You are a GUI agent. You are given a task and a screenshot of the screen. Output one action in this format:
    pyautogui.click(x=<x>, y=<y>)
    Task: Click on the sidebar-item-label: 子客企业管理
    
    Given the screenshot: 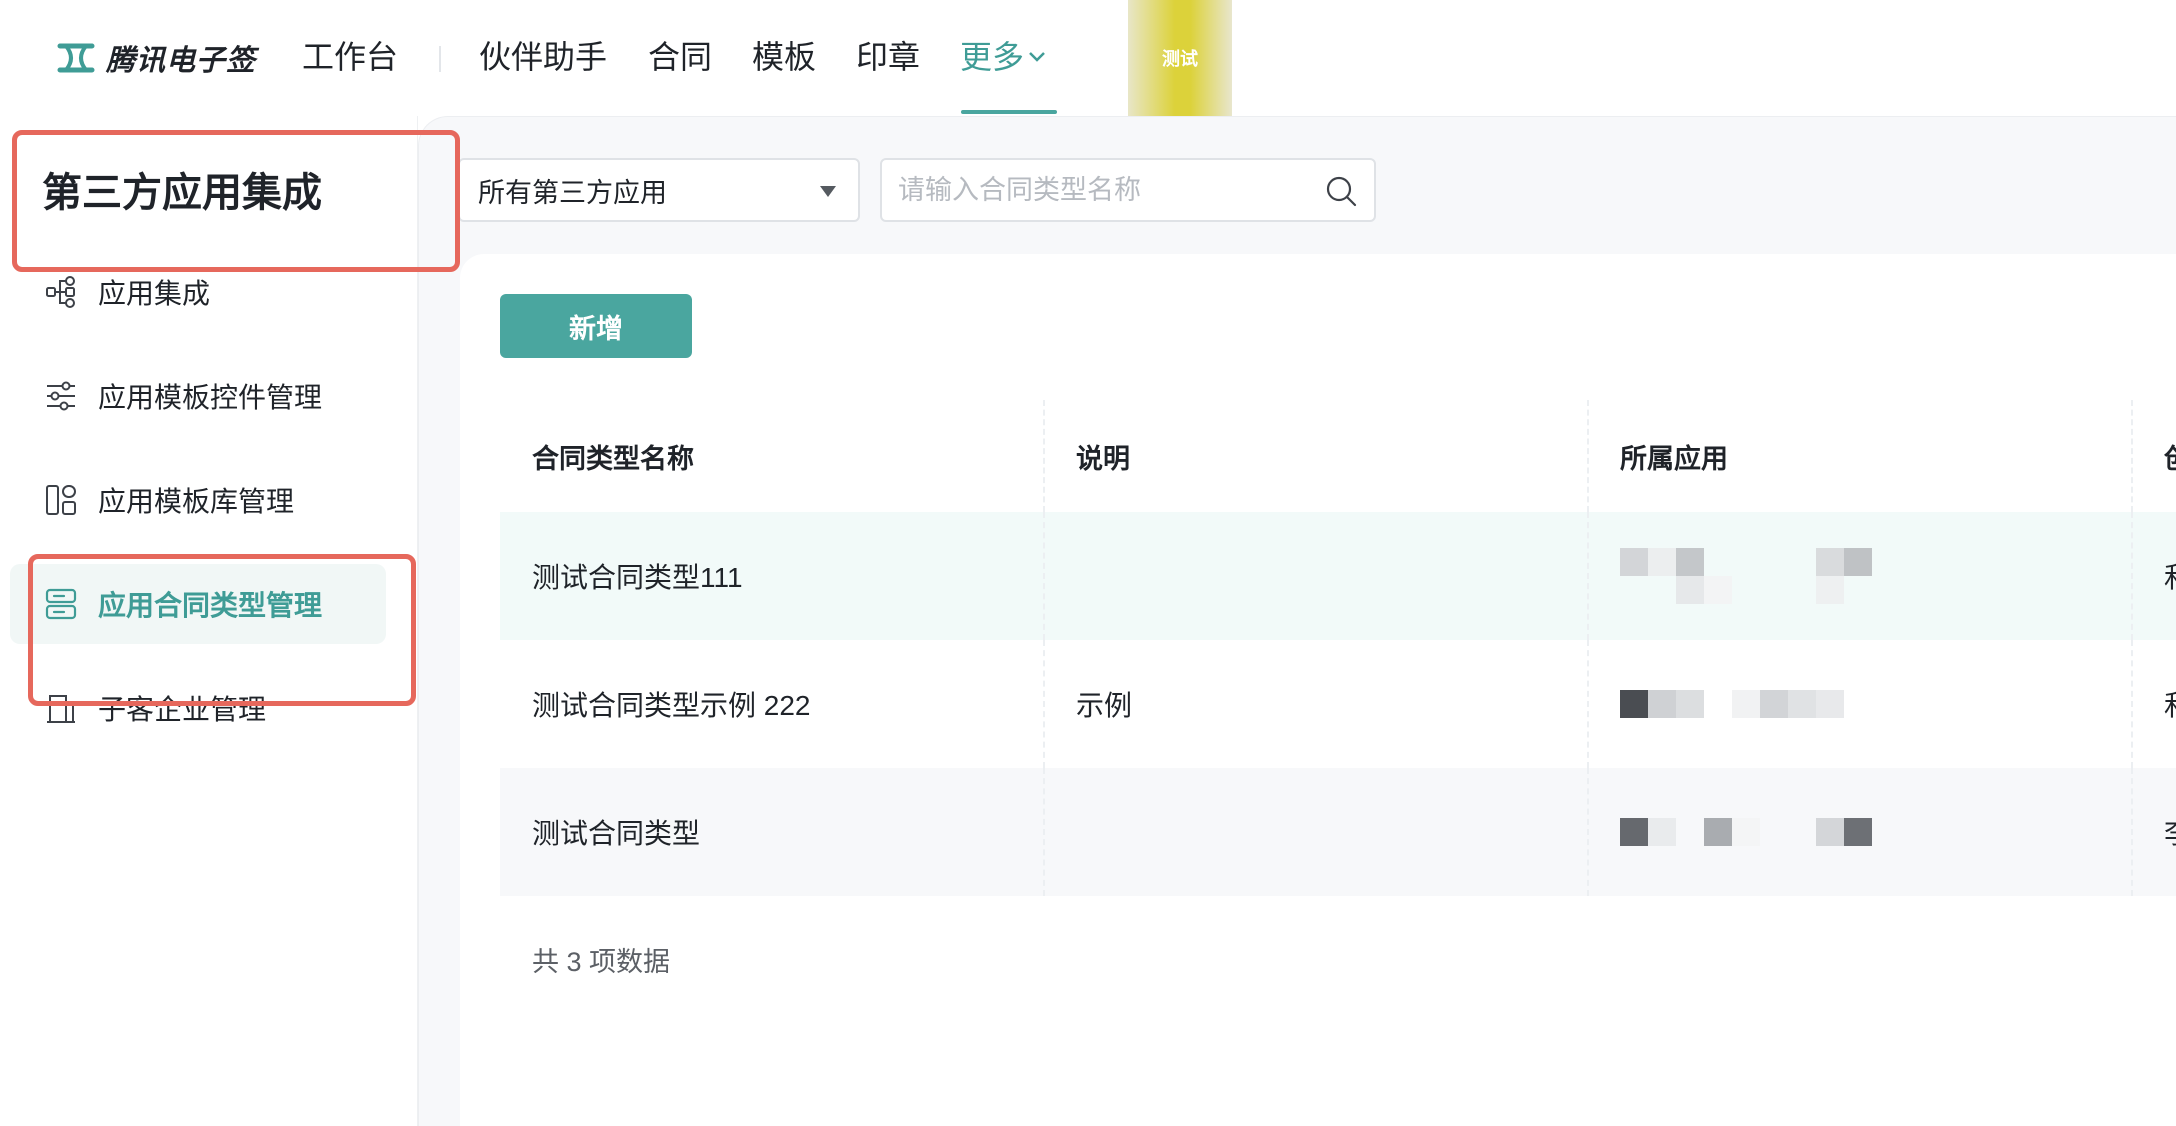 What is the action you would take?
    pyautogui.click(x=182, y=709)
    